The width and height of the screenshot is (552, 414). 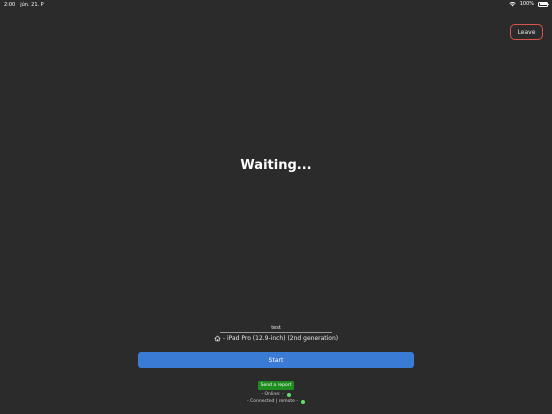 I want to click on status-right: 100%, so click(x=529, y=4).